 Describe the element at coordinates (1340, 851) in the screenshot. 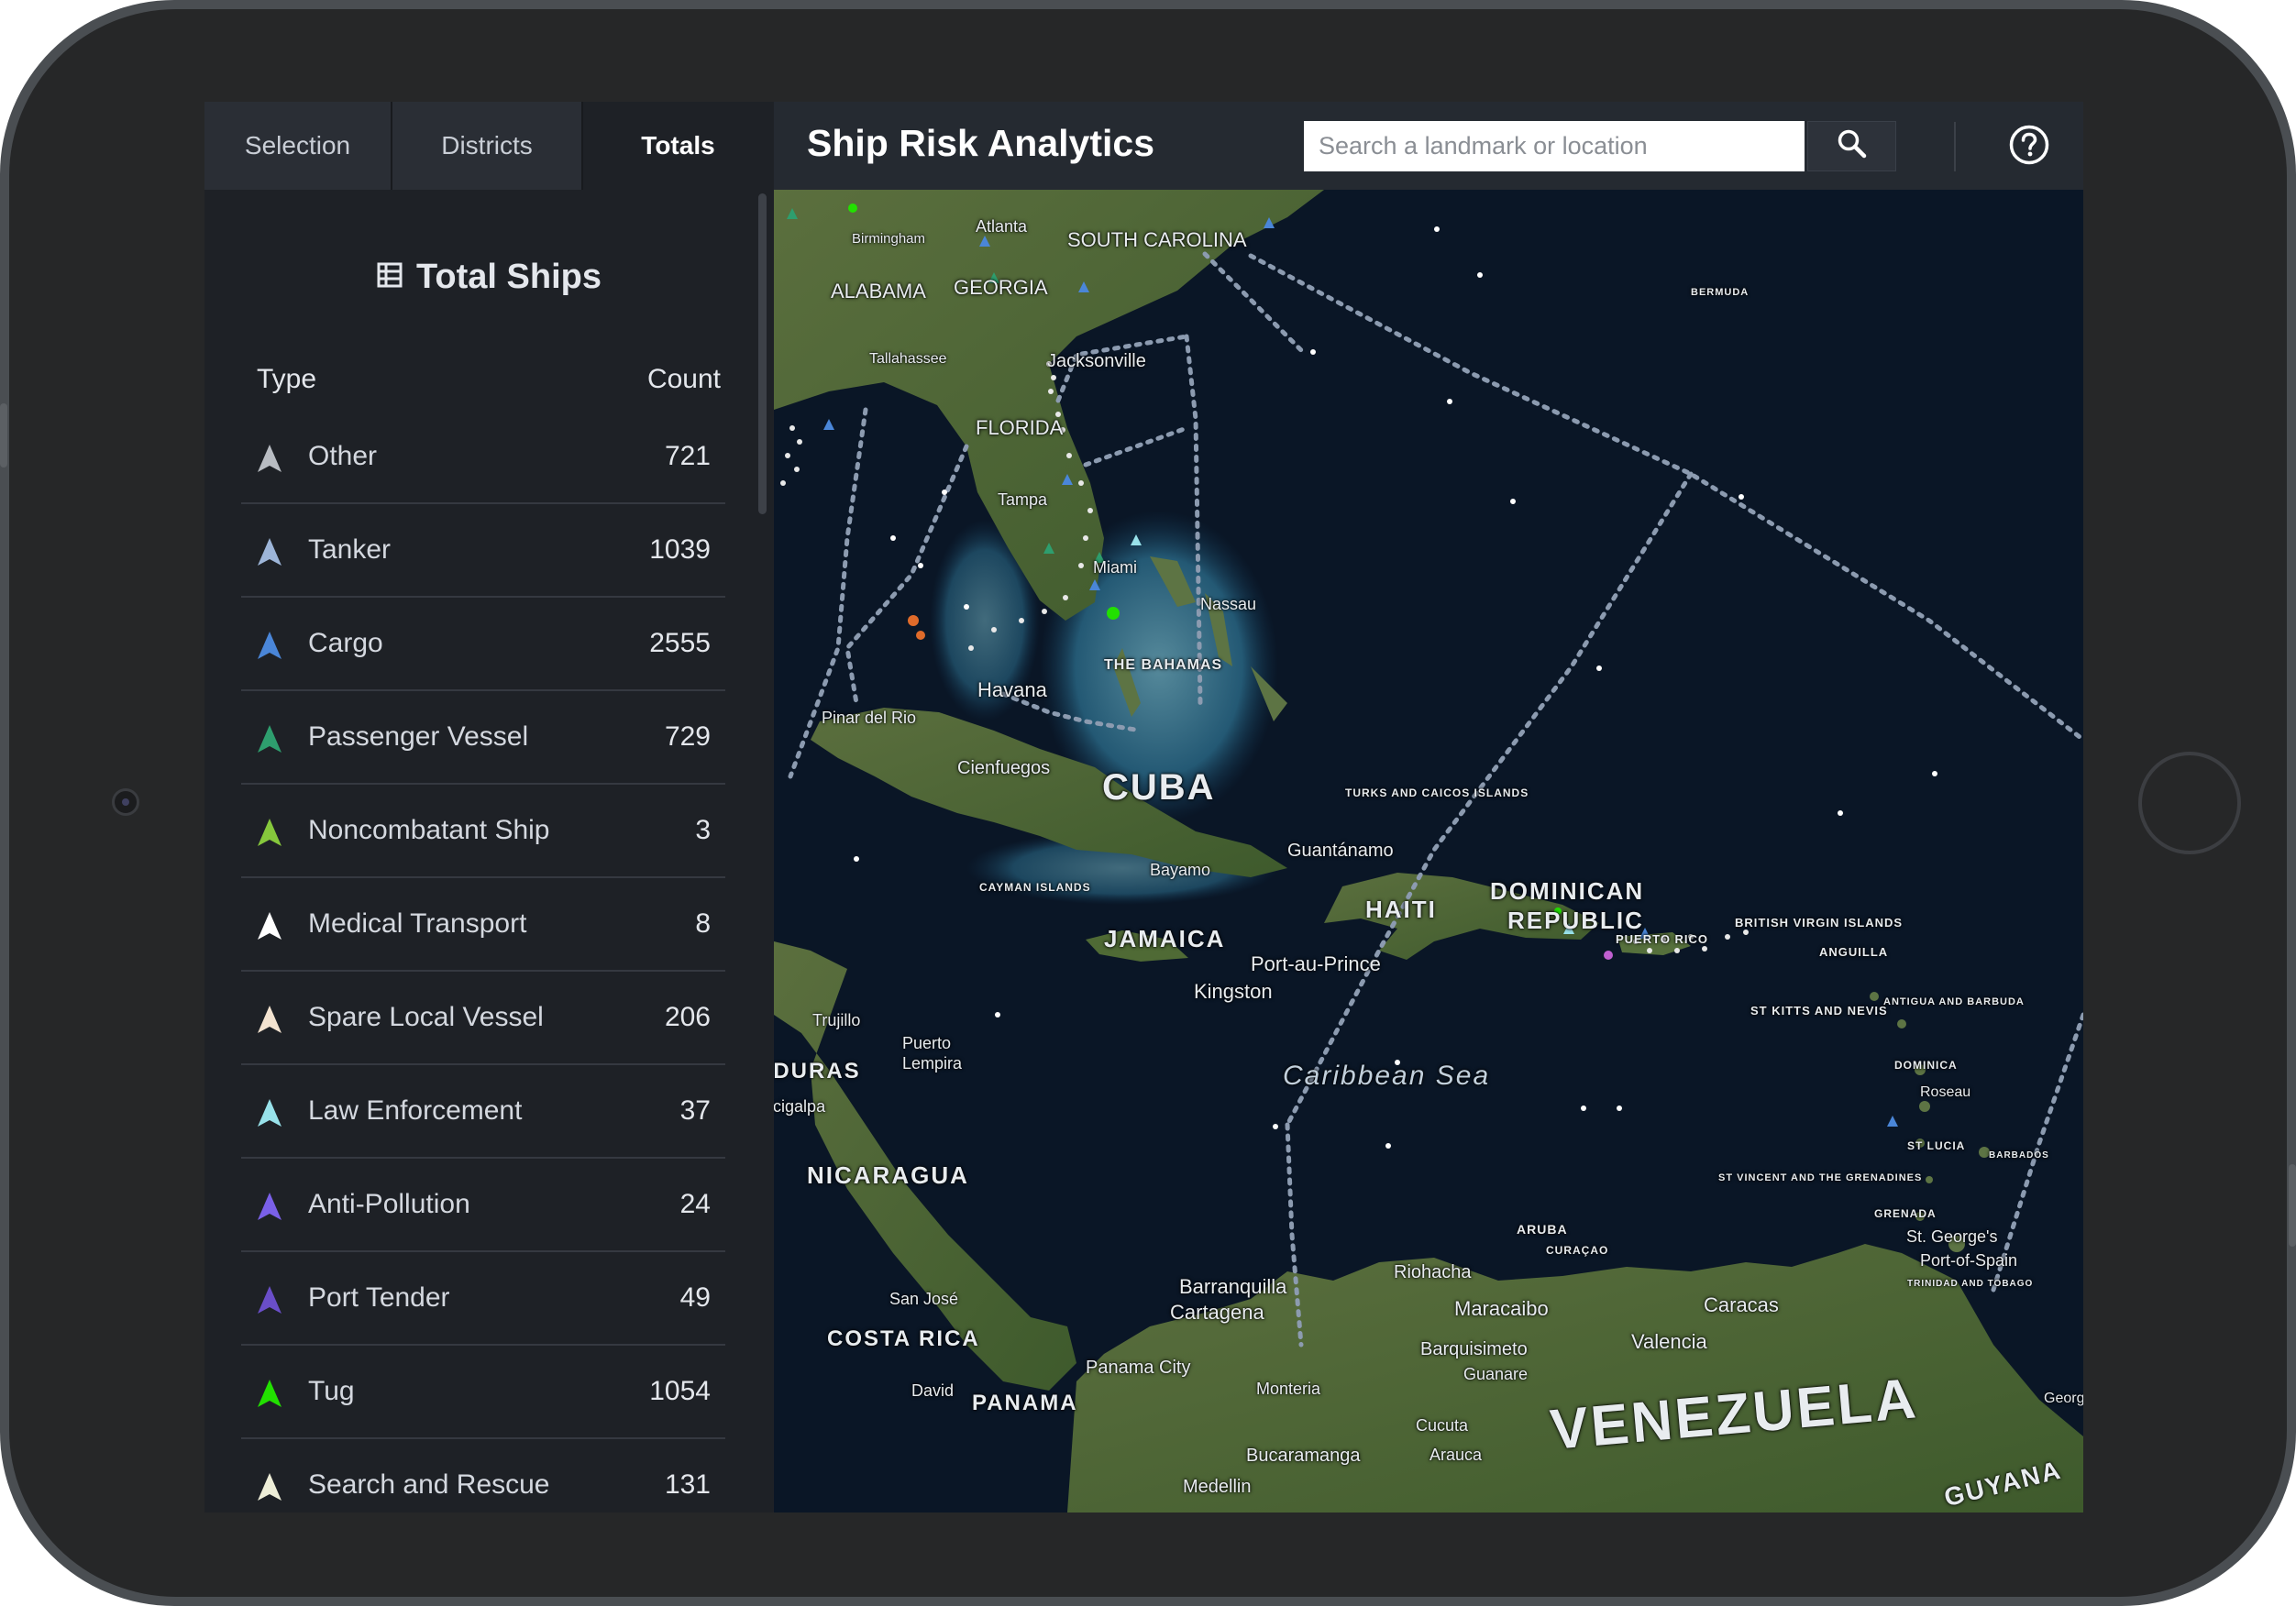

I see `map-label-guantanamo: Guantánamo` at that location.